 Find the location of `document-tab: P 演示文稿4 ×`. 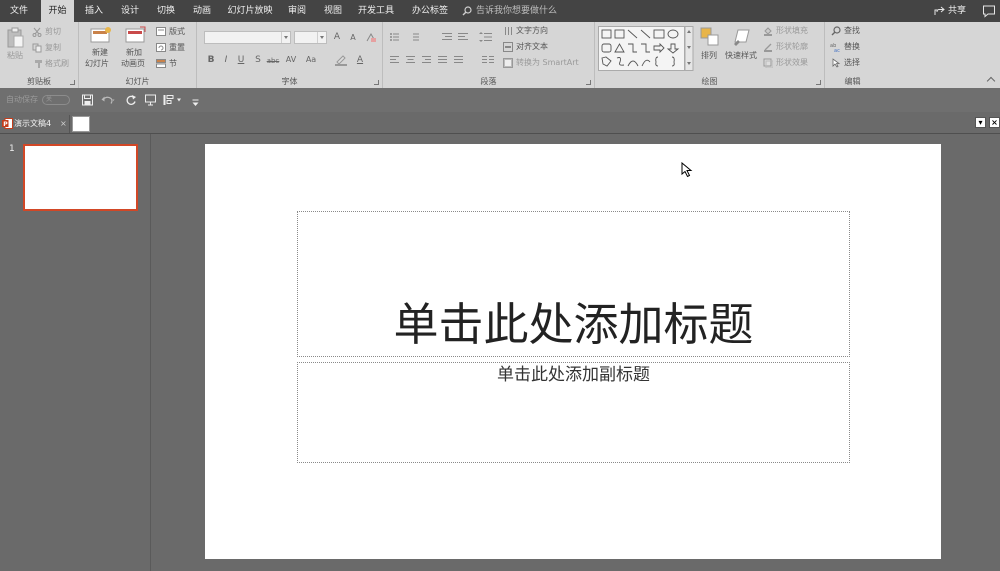

document-tab: P 演示文稿4 × is located at coordinates (35, 124).